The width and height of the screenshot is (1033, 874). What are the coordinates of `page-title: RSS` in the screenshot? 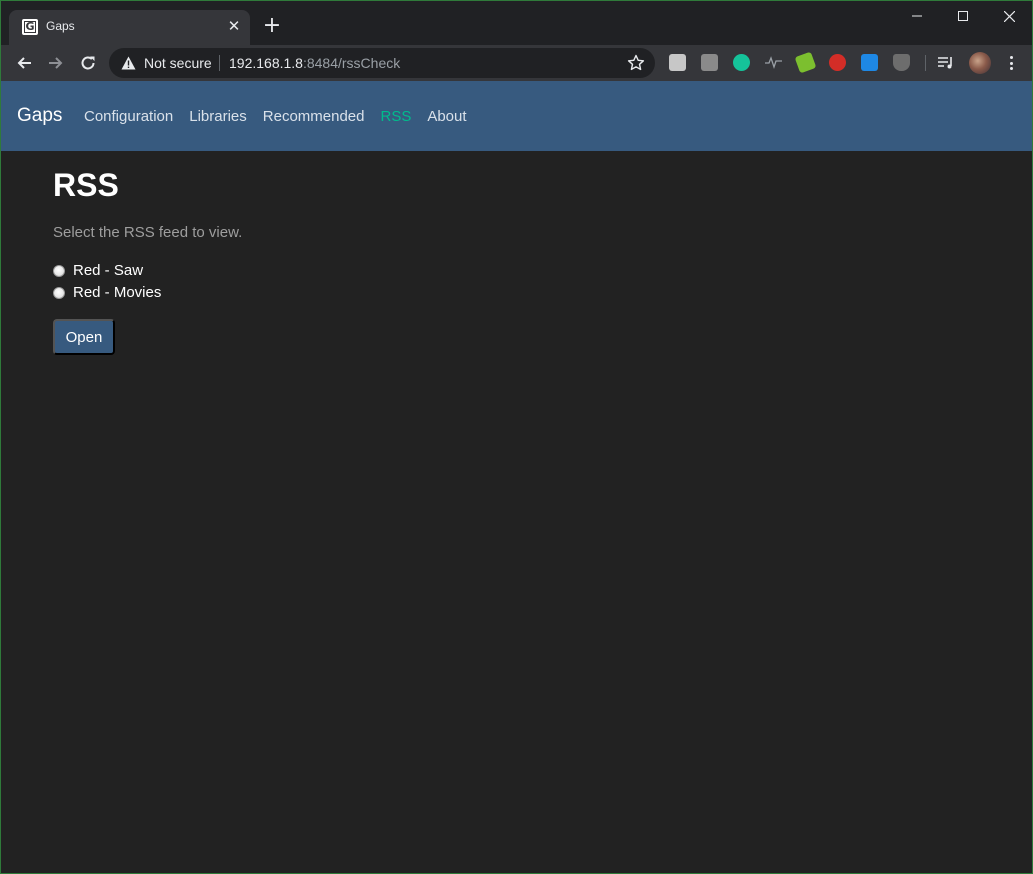 It's located at (86, 185).